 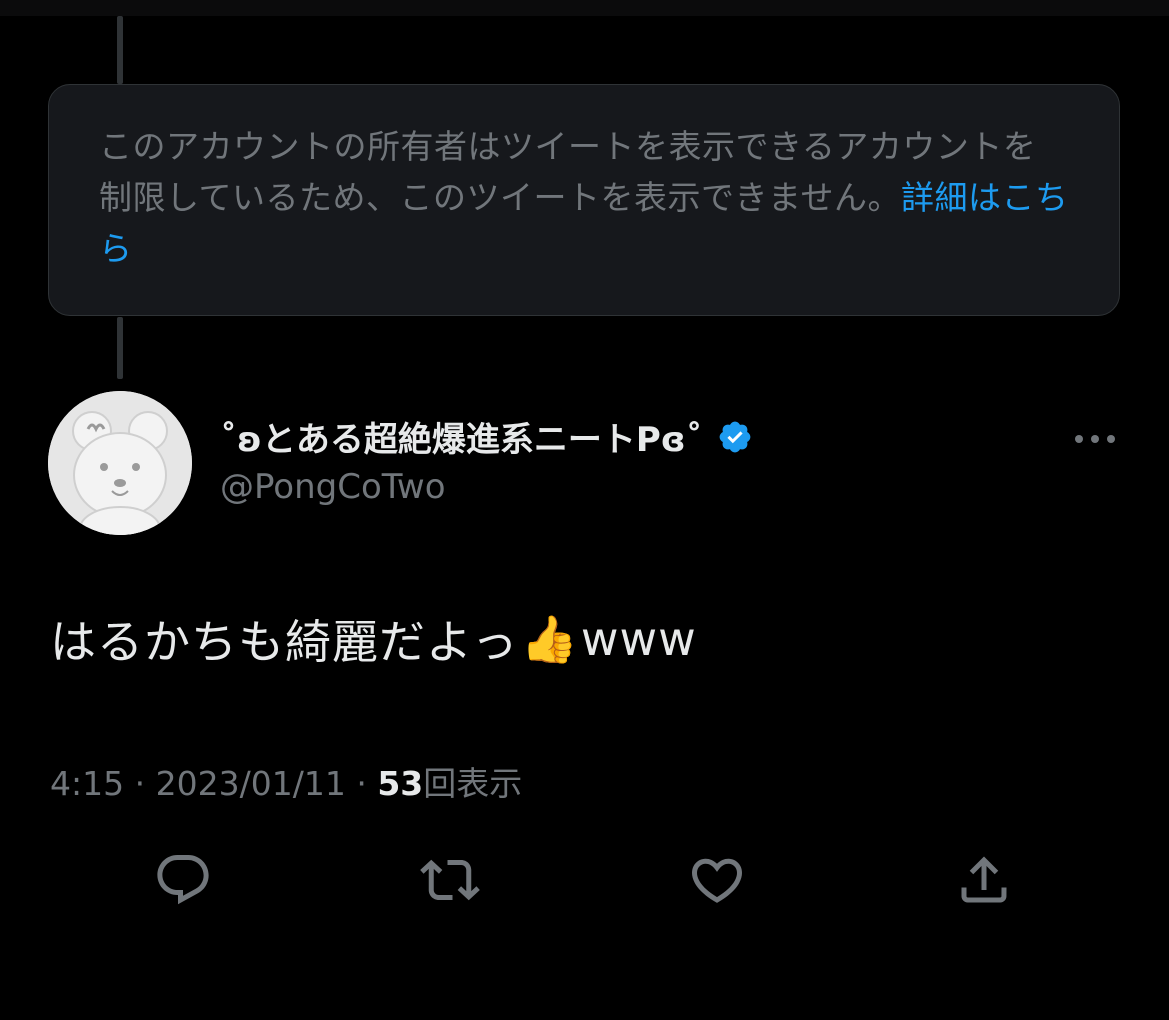 What do you see at coordinates (473, 783) in the screenshot?
I see `views-label: 回表示` at bounding box center [473, 783].